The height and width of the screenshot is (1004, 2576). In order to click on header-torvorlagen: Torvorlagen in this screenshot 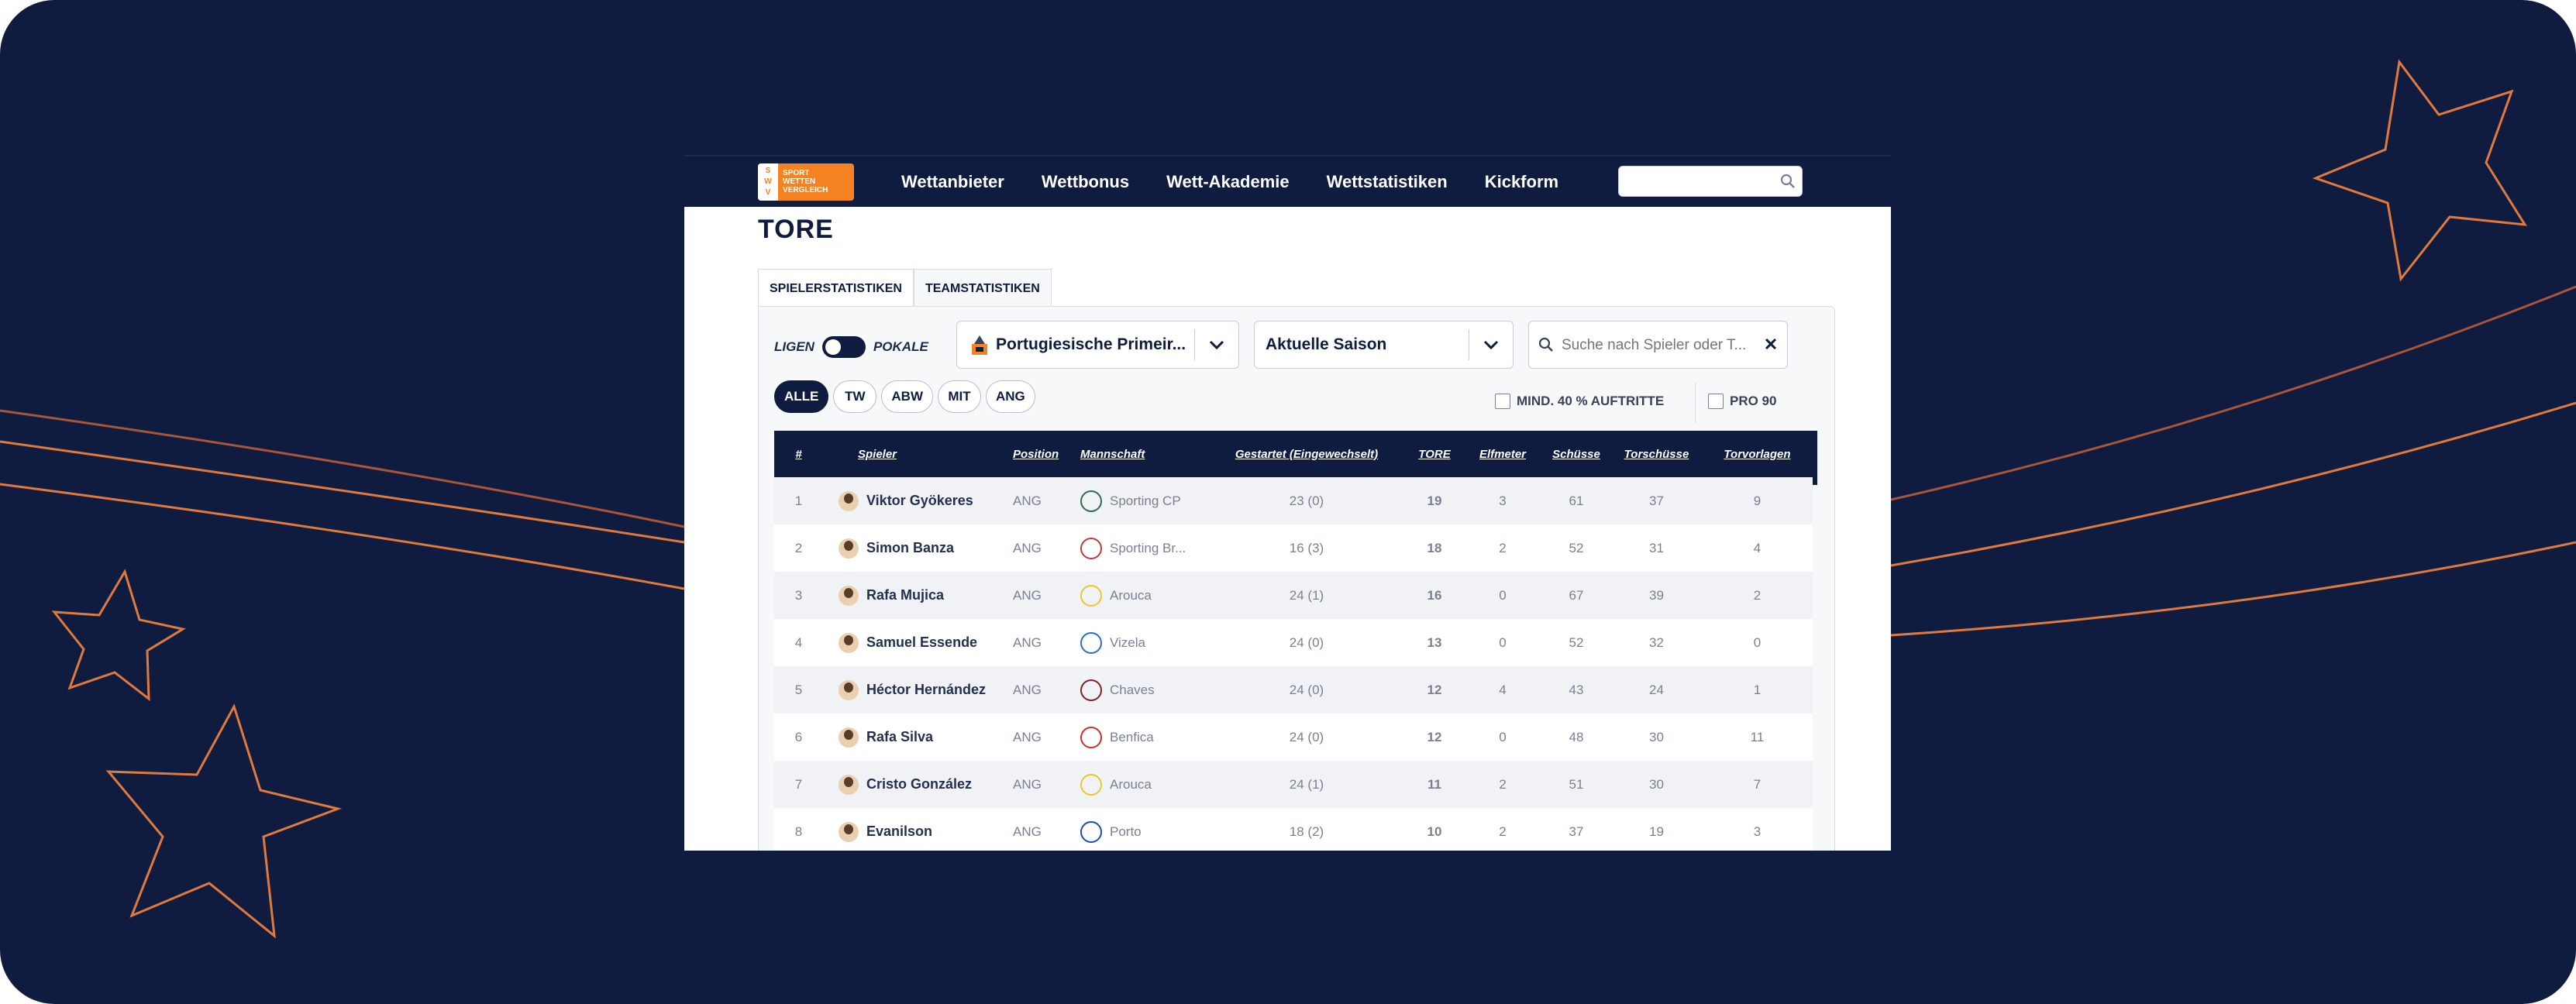, I will do `click(1757, 454)`.